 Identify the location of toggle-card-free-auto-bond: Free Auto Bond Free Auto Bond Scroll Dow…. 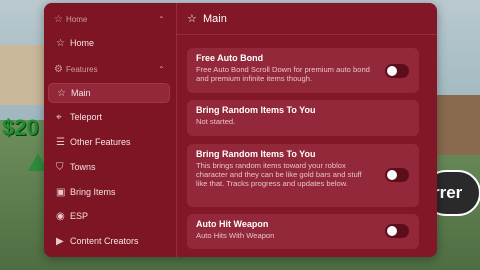
(303, 70).